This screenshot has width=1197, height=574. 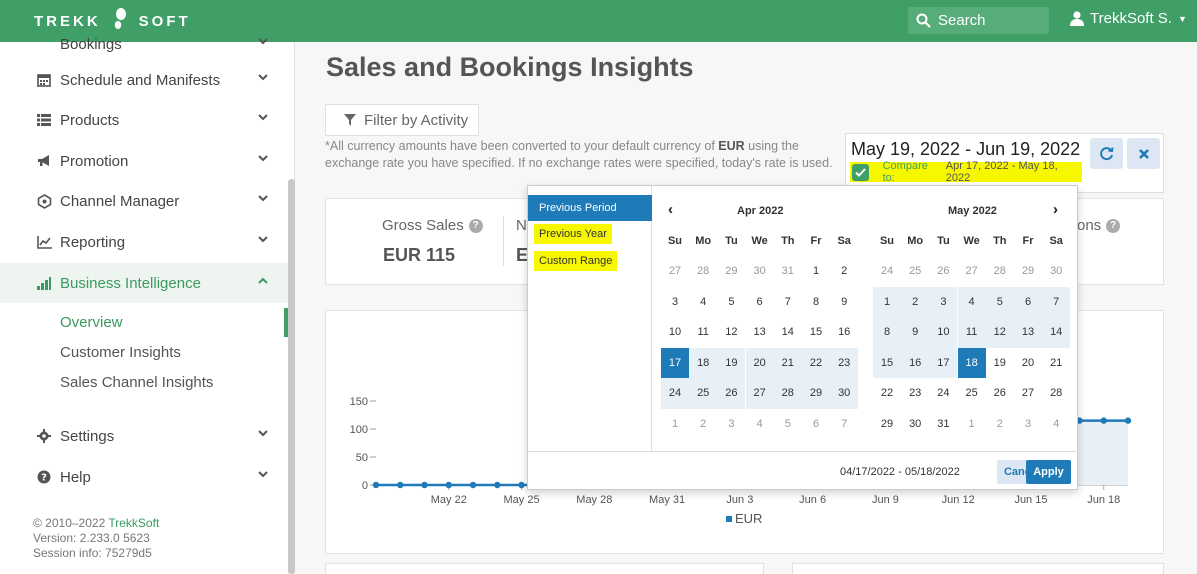 I want to click on calendar-day-selected: 18, so click(x=971, y=362).